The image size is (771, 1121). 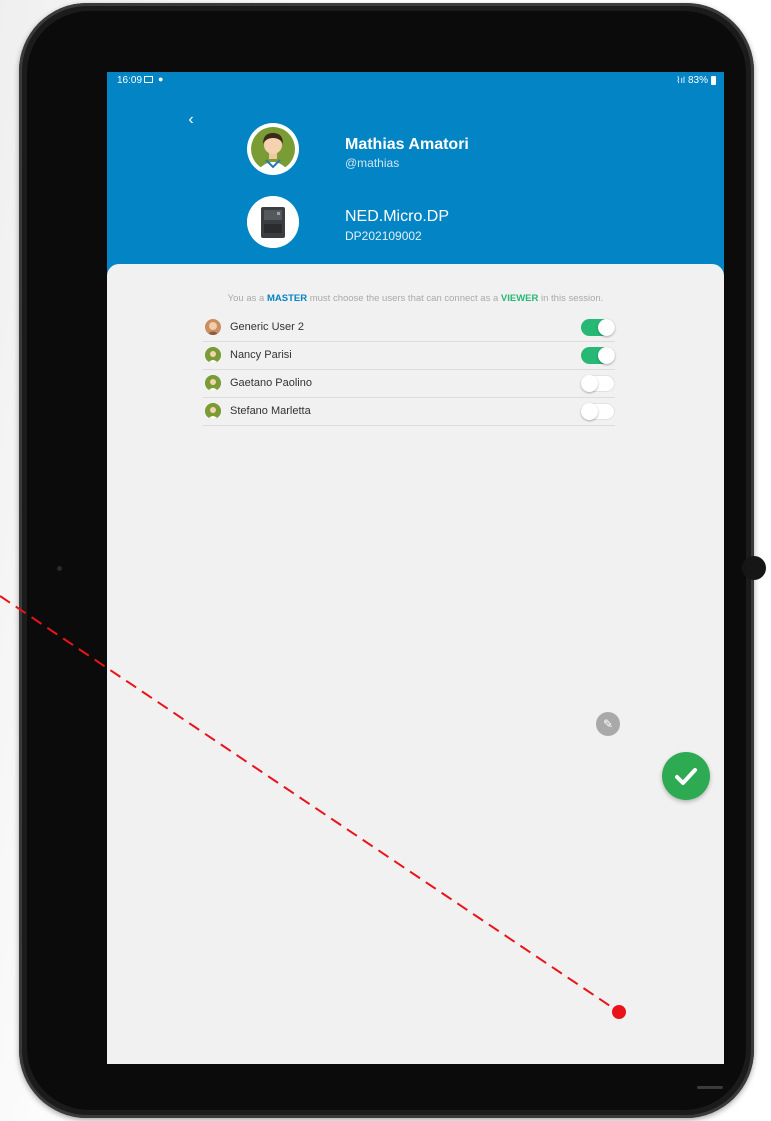 What do you see at coordinates (130, 80) in the screenshot?
I see `status-time: 16:09` at bounding box center [130, 80].